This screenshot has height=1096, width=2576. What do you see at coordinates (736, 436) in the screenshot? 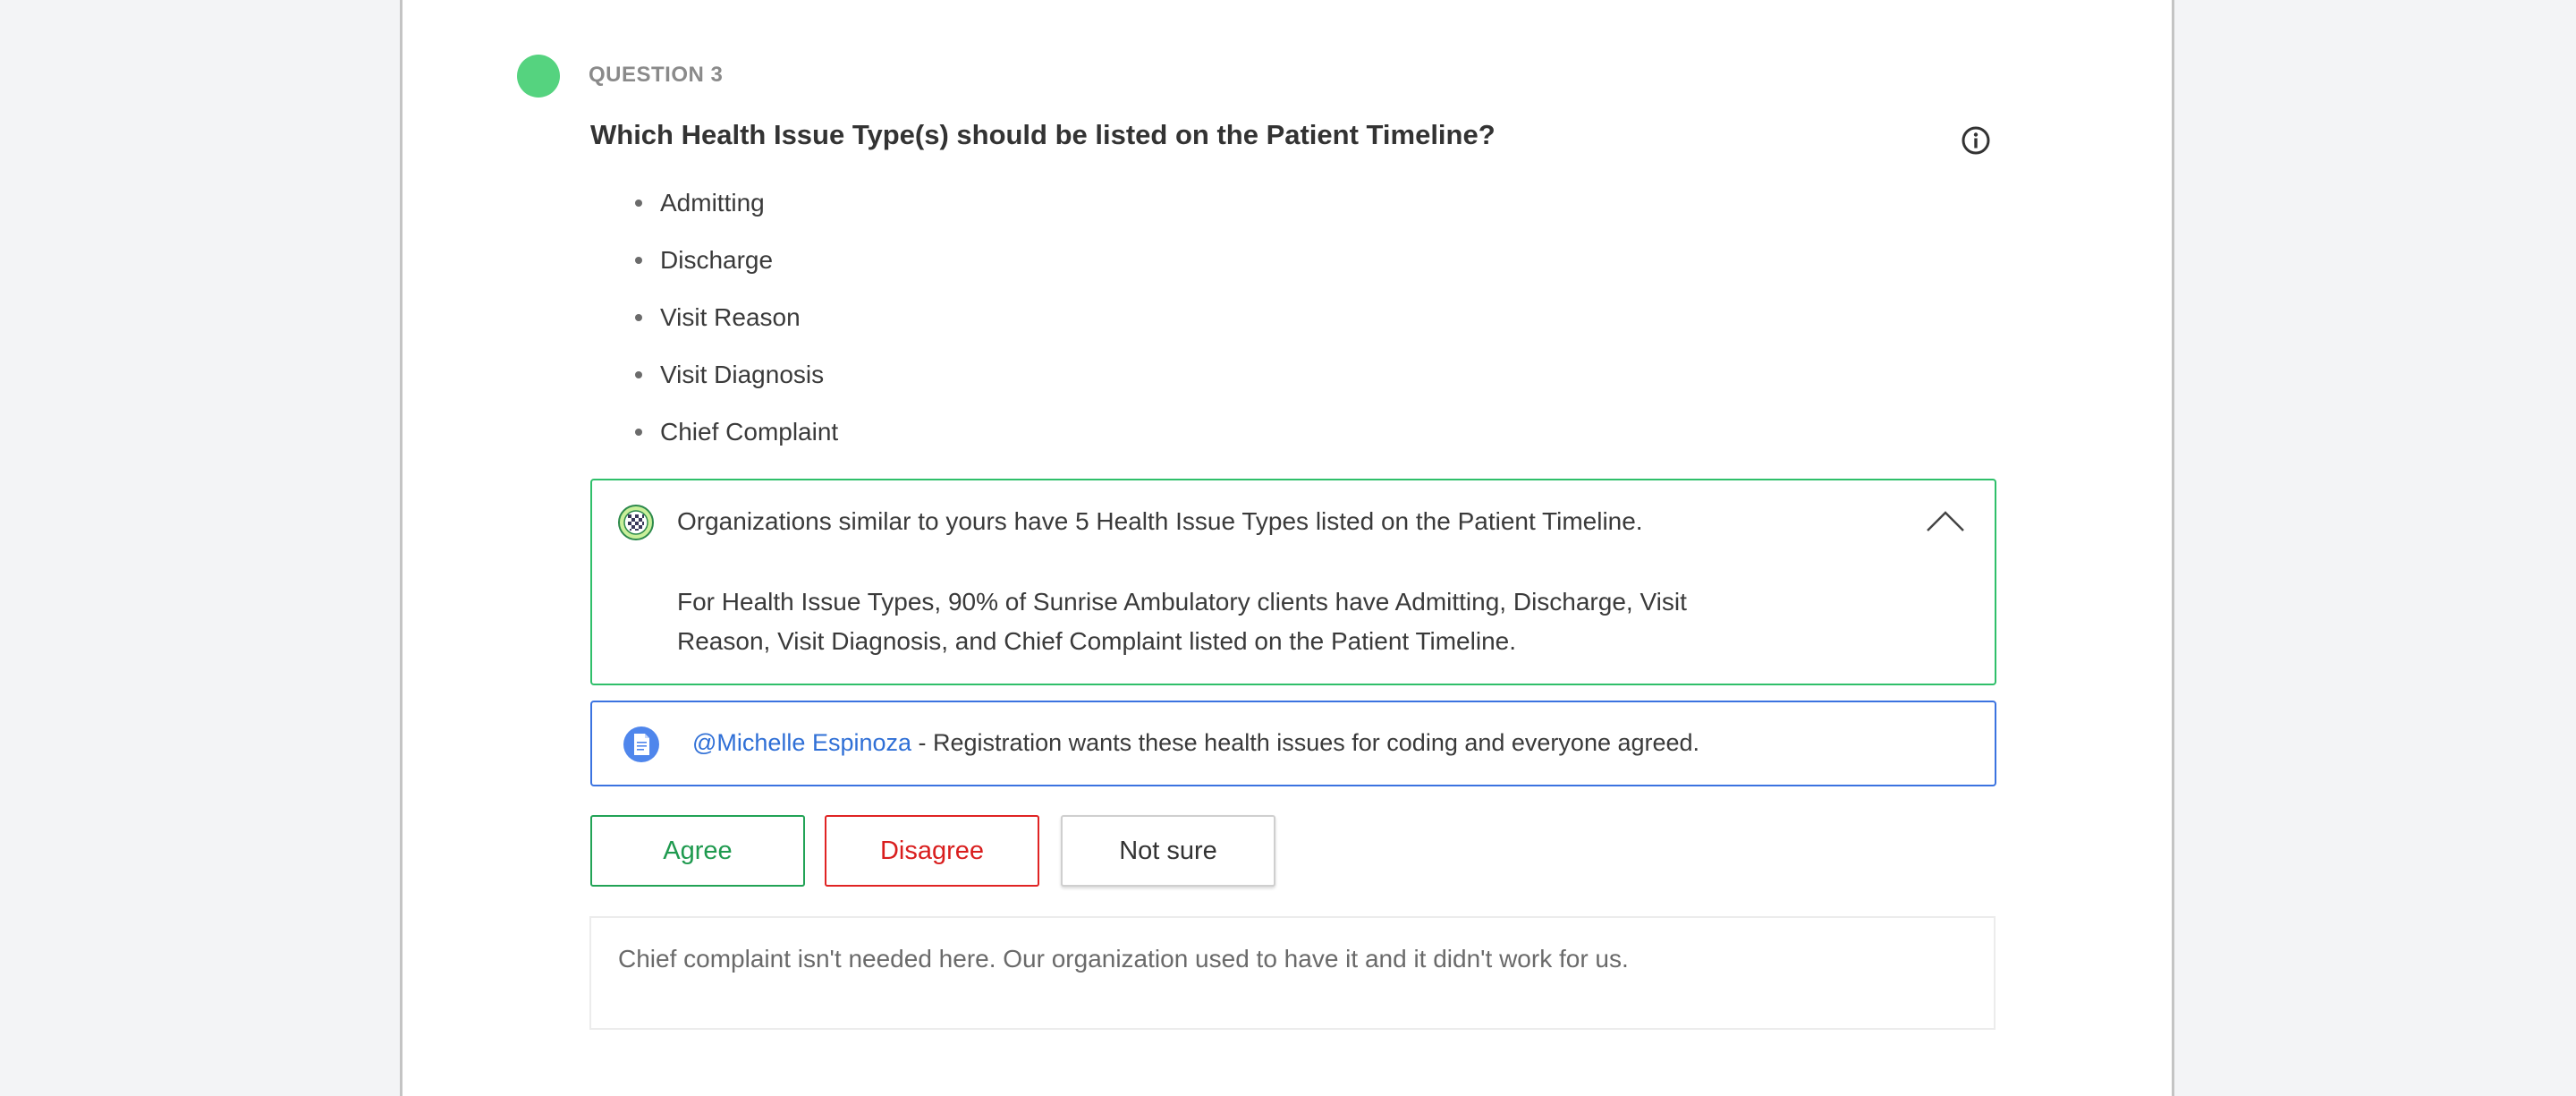
I see `option-item: Chief Complaint` at bounding box center [736, 436].